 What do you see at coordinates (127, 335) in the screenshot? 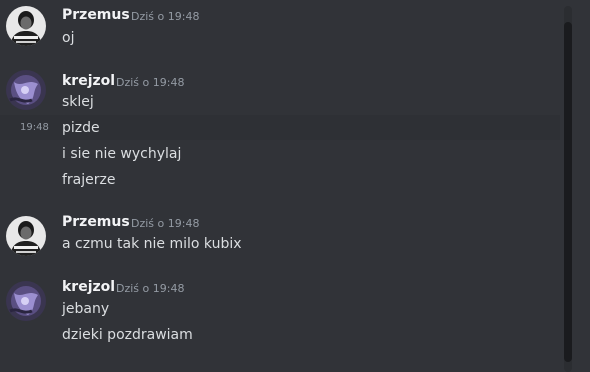
I see `message-text: dzieki pozdrawiam` at bounding box center [127, 335].